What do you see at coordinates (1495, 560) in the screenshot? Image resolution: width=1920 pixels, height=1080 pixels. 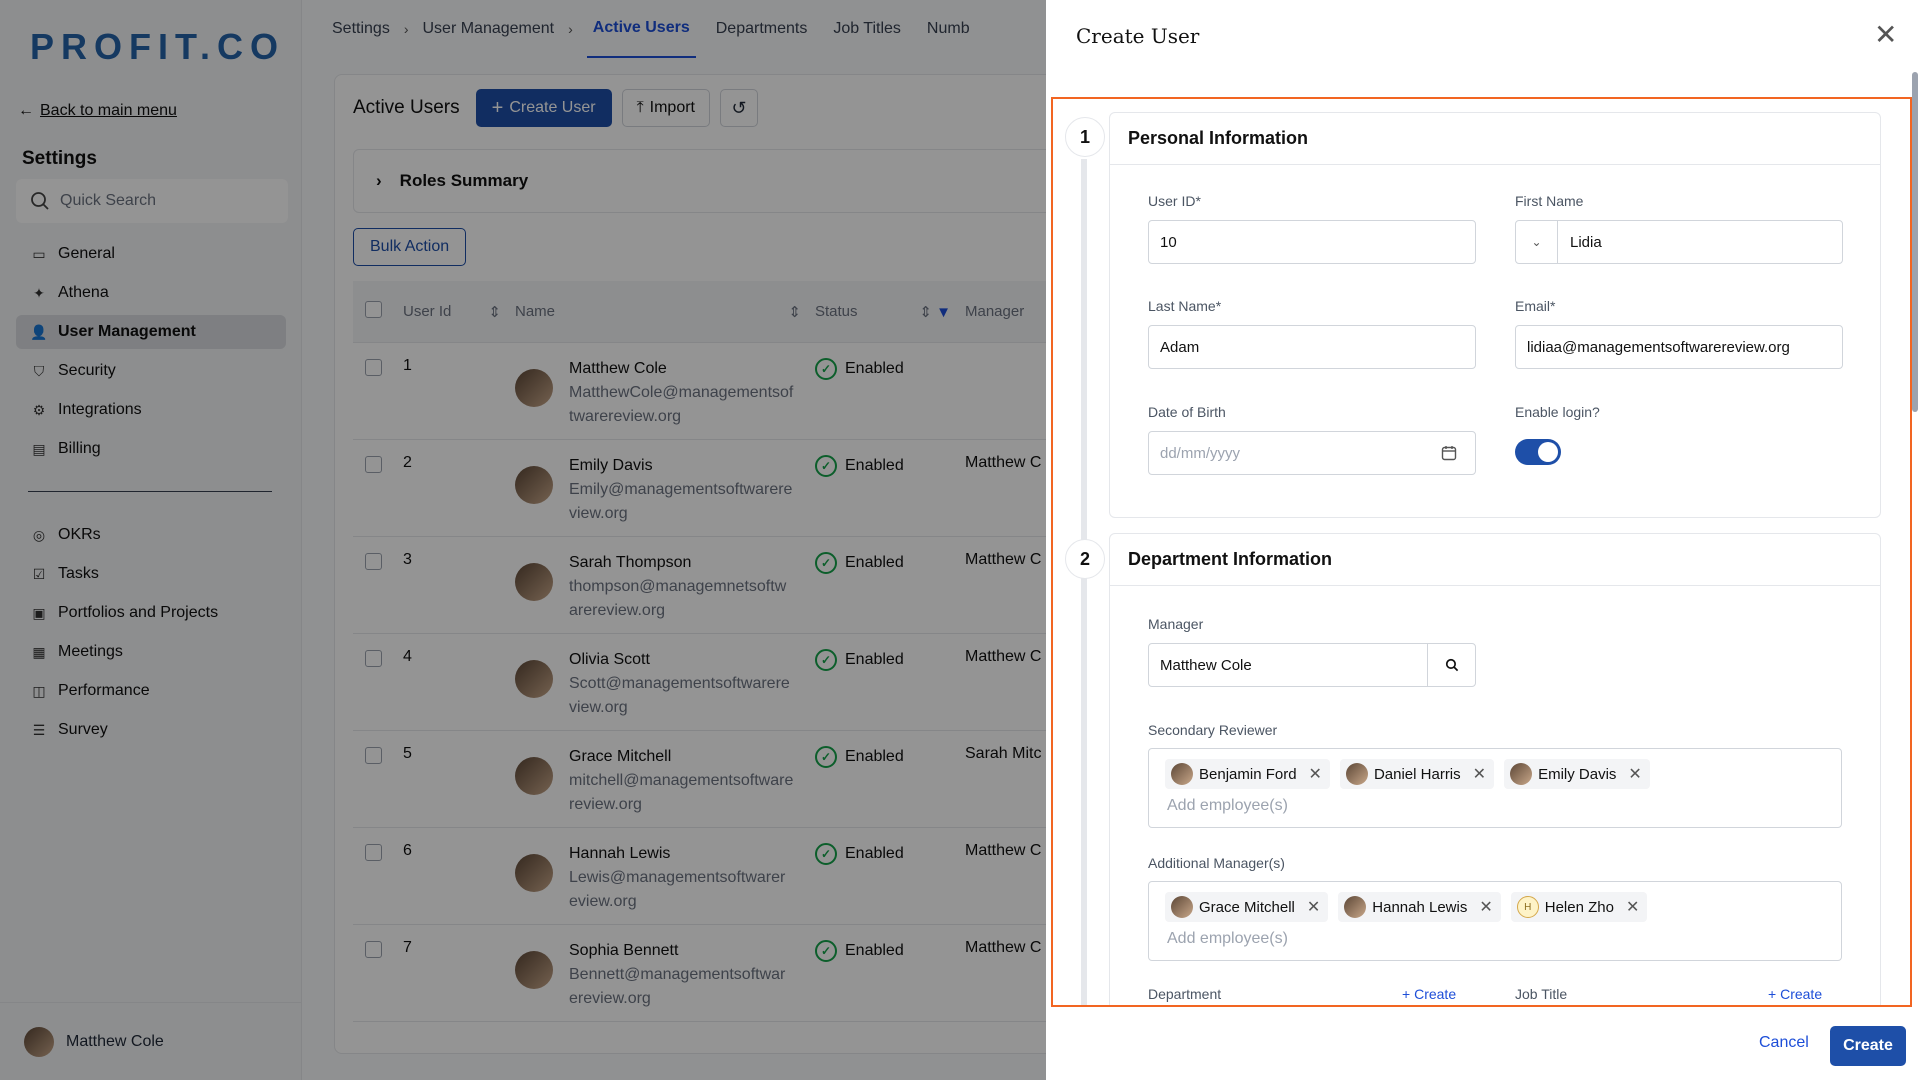 I see `section-heading: Department Information` at bounding box center [1495, 560].